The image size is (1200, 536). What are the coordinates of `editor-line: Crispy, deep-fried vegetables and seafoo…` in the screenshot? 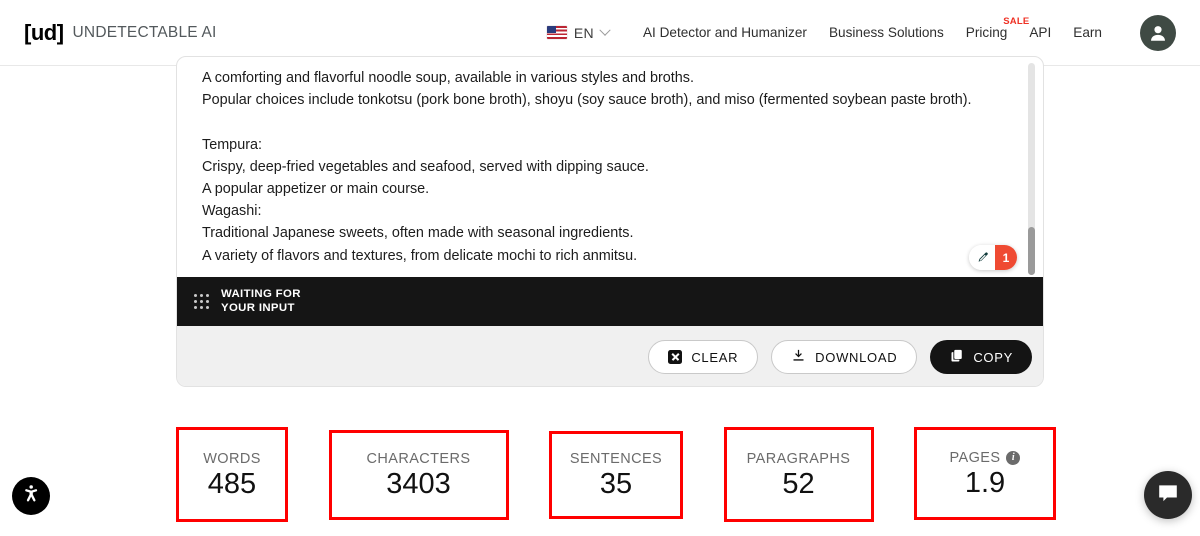 It's located at (425, 166).